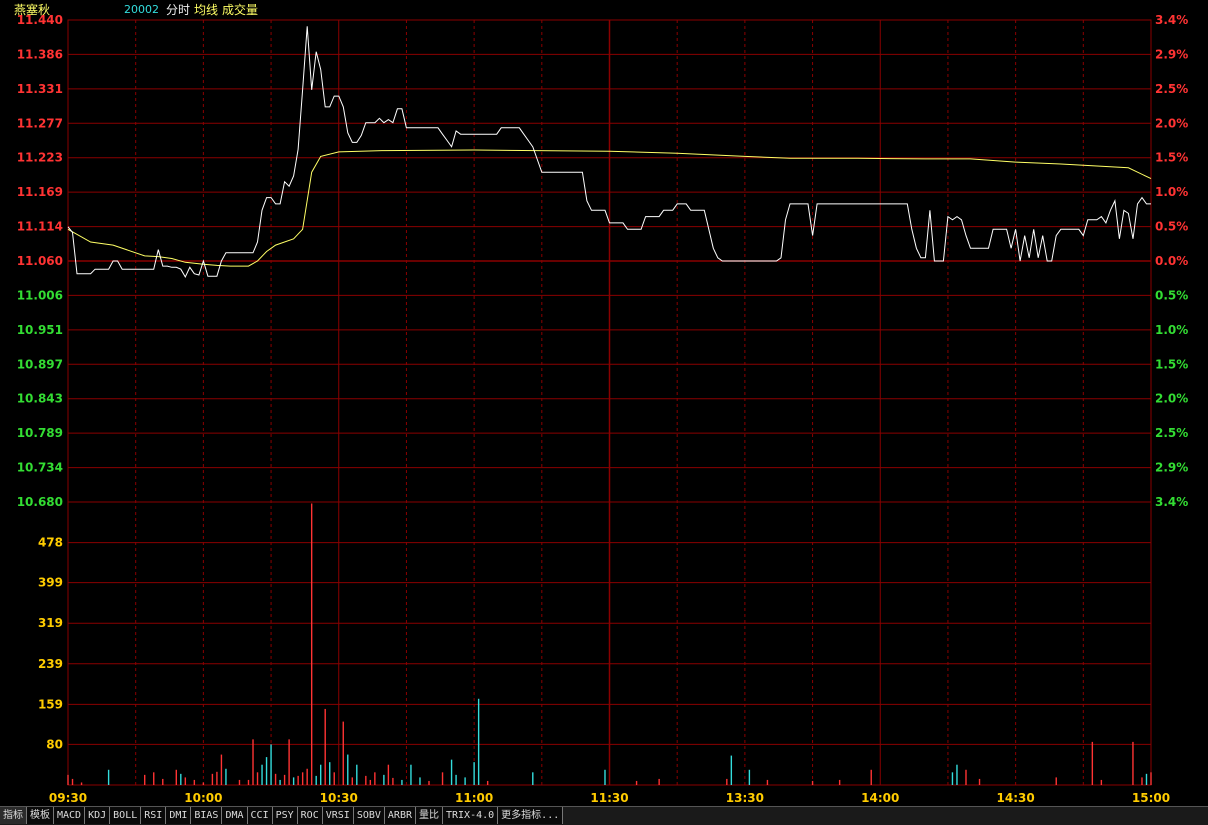 The image size is (1208, 825). I want to click on indicator-tab: TRIX-4.0, so click(471, 815).